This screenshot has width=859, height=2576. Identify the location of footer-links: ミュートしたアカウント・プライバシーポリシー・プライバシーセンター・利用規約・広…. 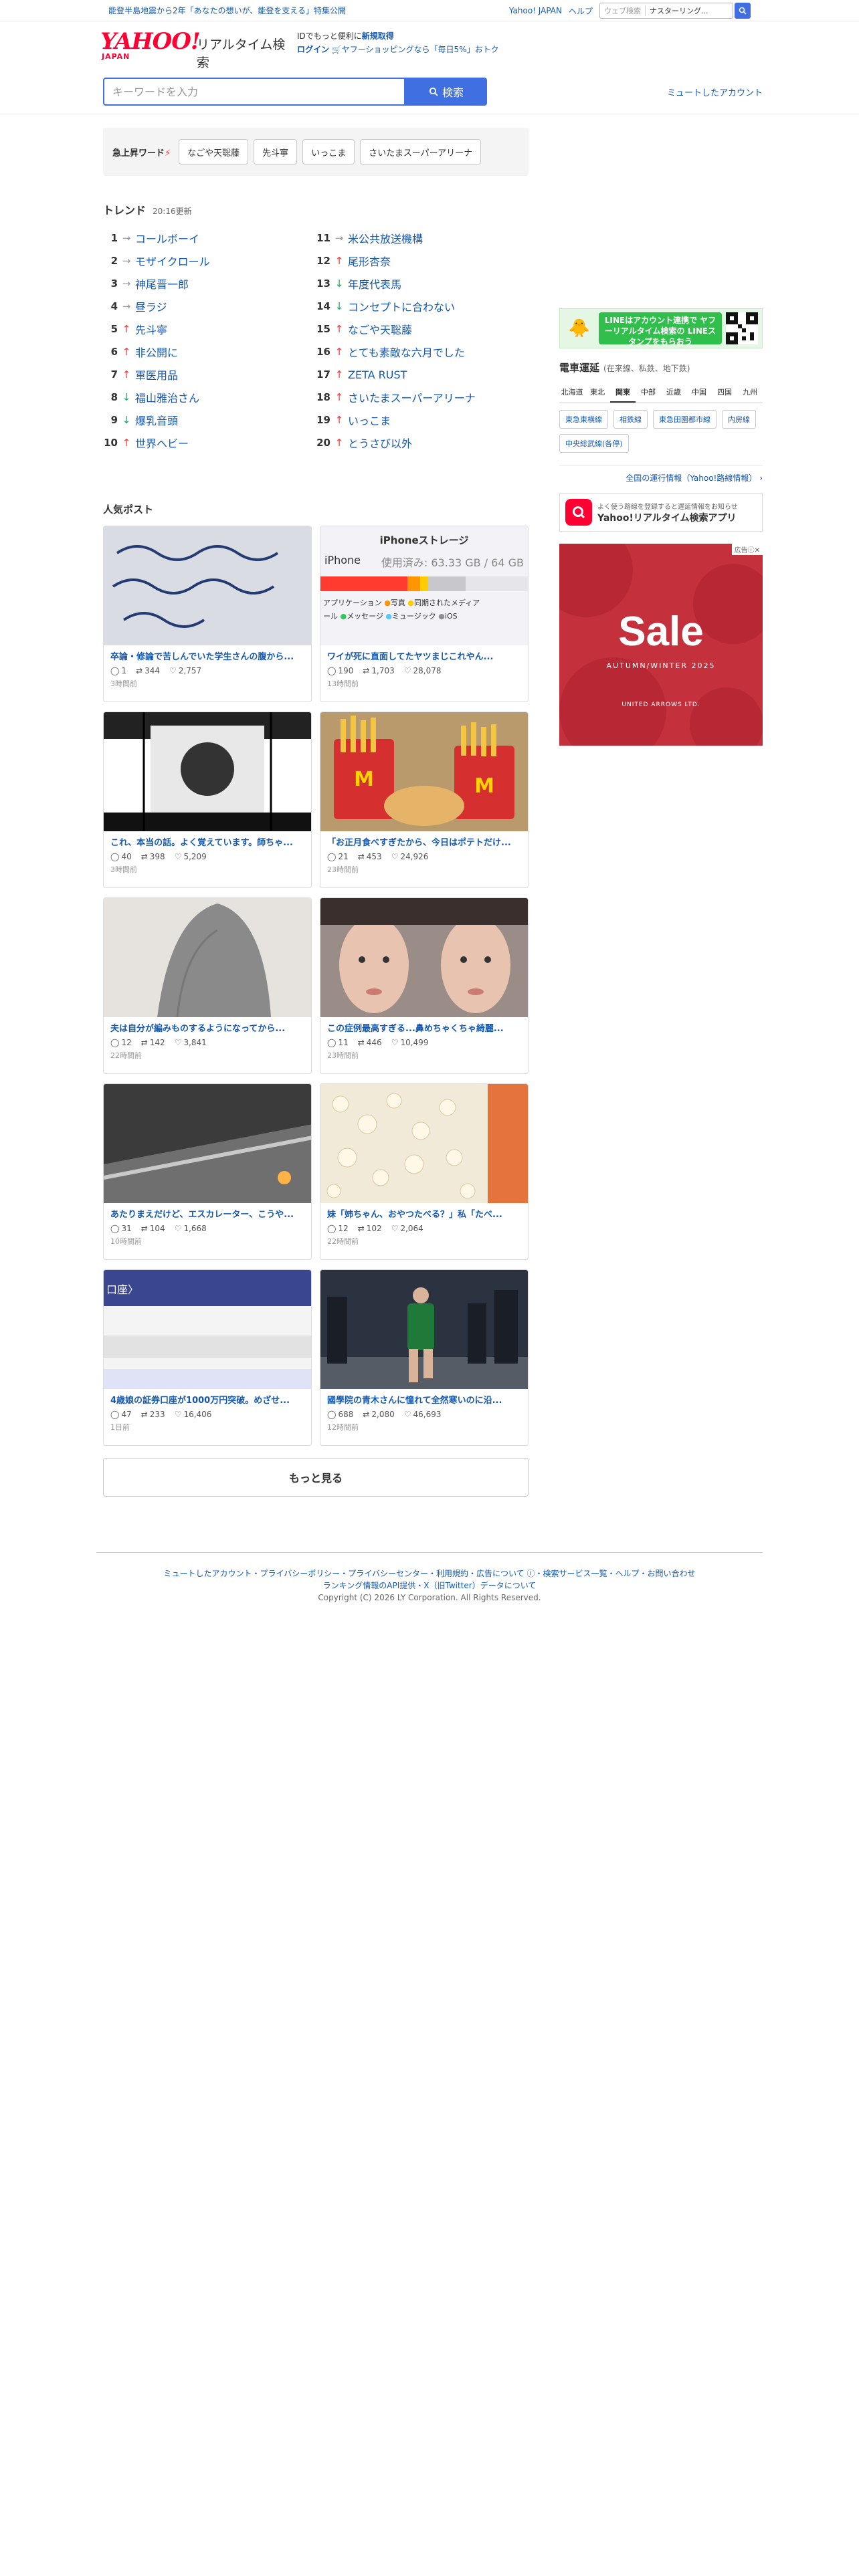
(429, 1574).